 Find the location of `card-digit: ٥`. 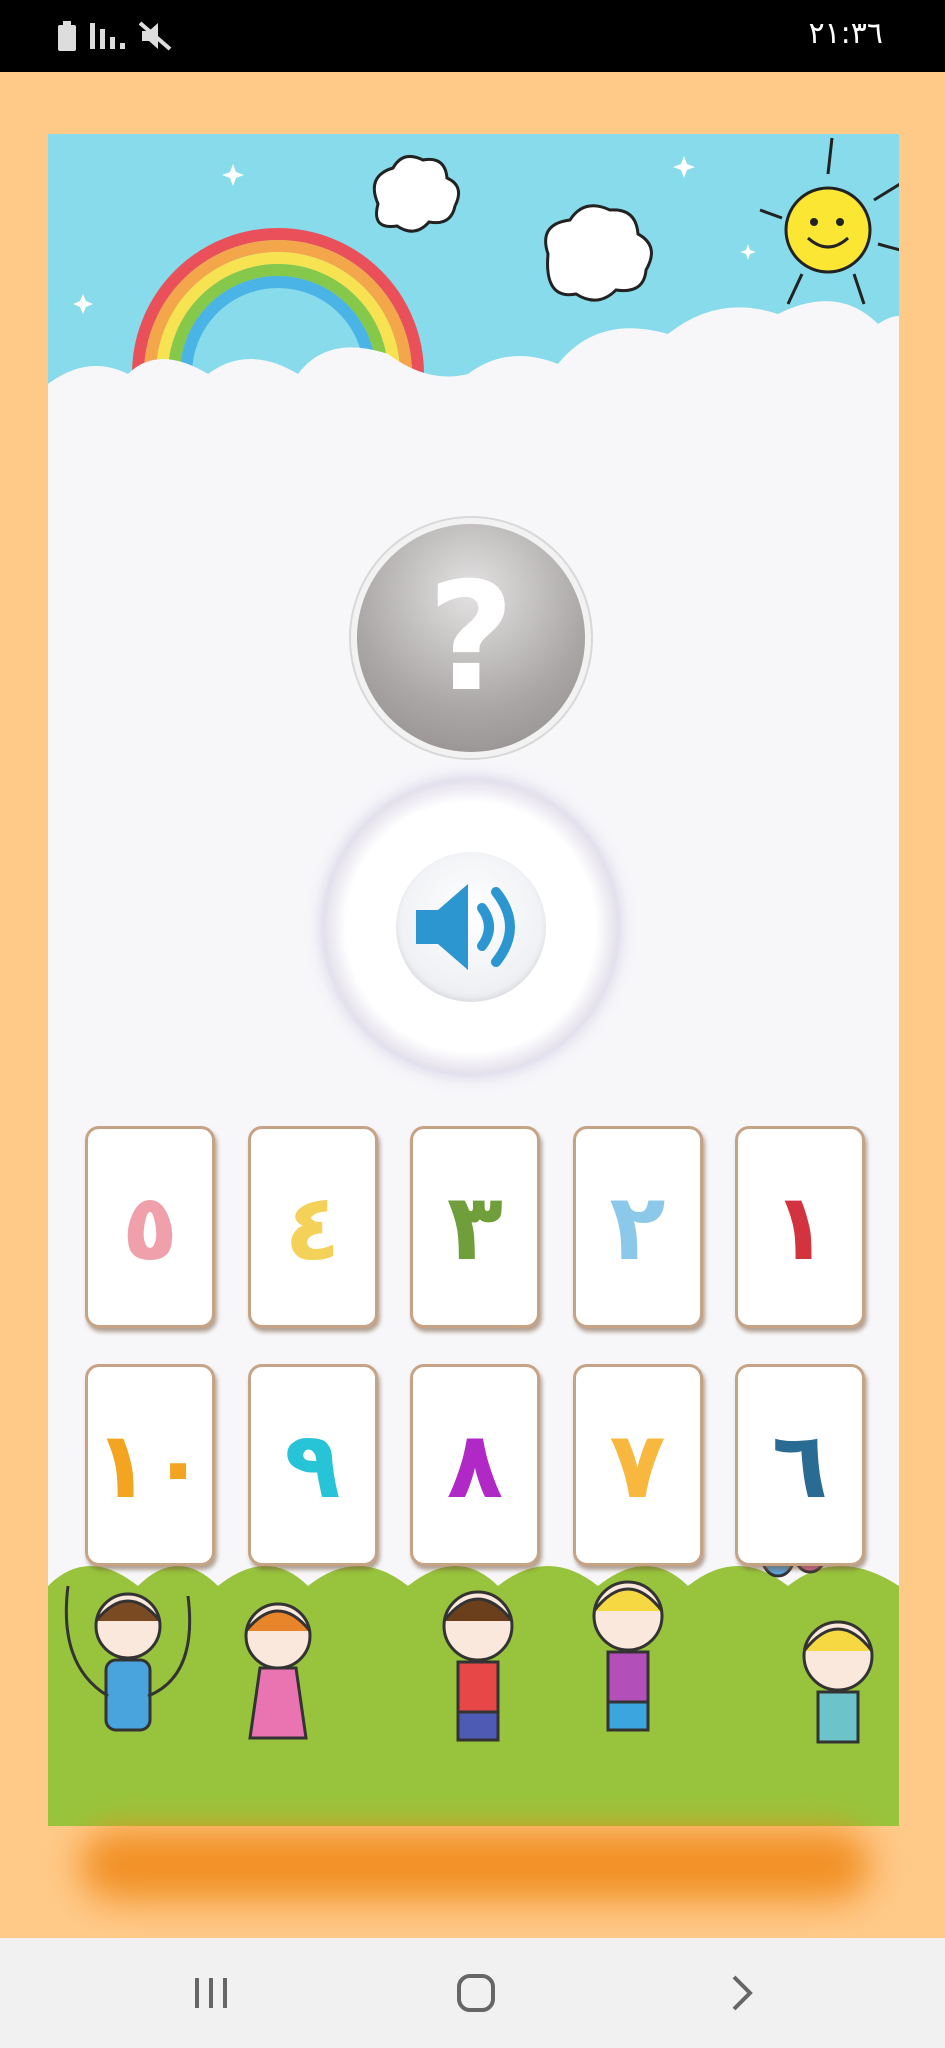

card-digit: ٥ is located at coordinates (150, 1227).